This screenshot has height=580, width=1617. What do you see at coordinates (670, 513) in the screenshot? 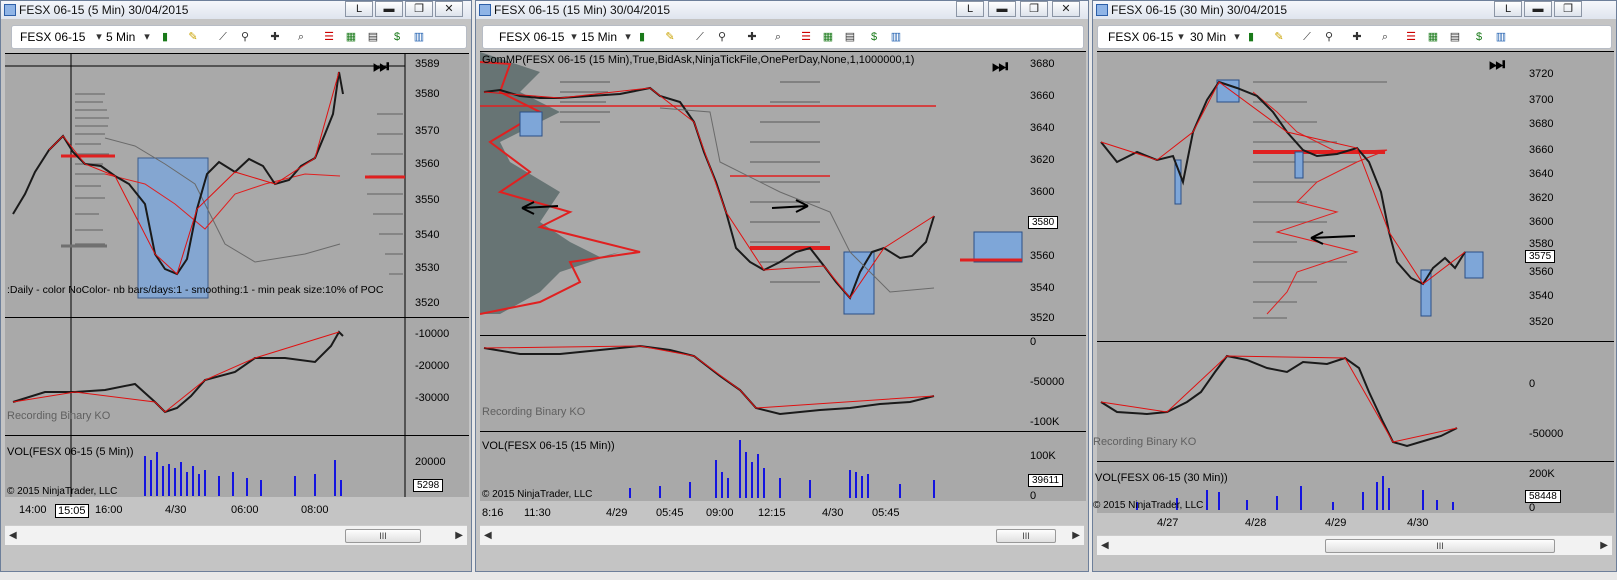
I see `time-label: 05:45` at bounding box center [670, 513].